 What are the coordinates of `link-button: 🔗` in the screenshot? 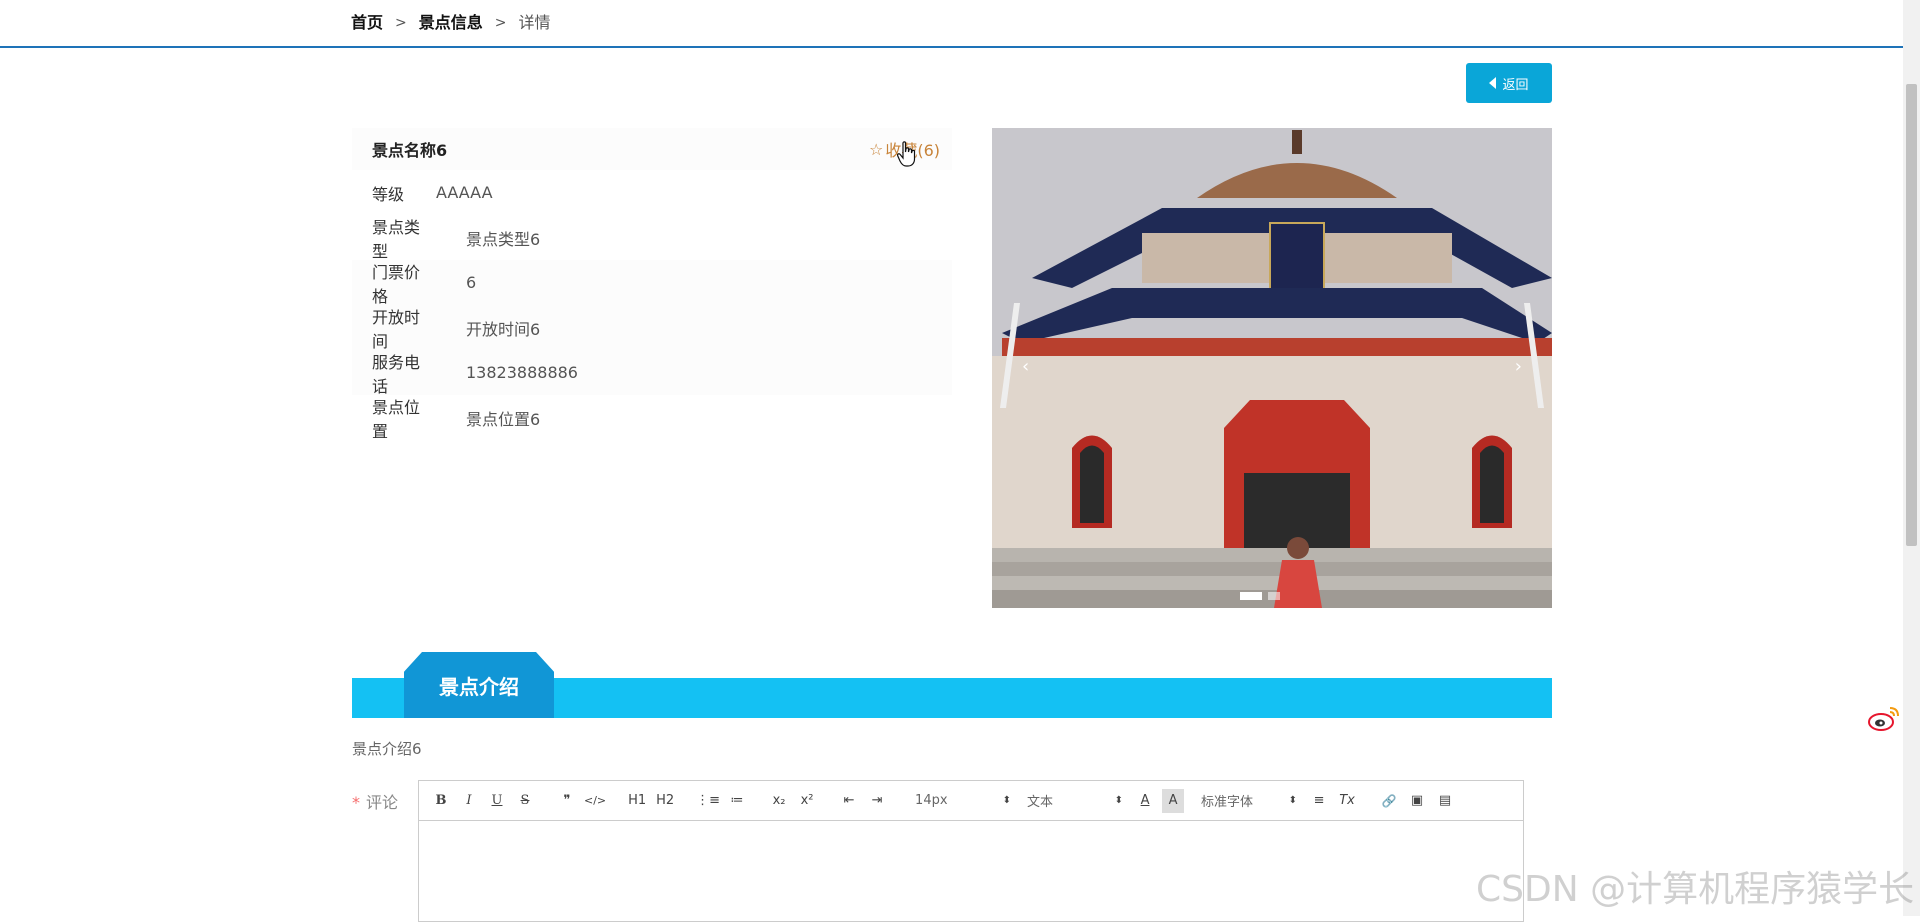 It's located at (1389, 801).